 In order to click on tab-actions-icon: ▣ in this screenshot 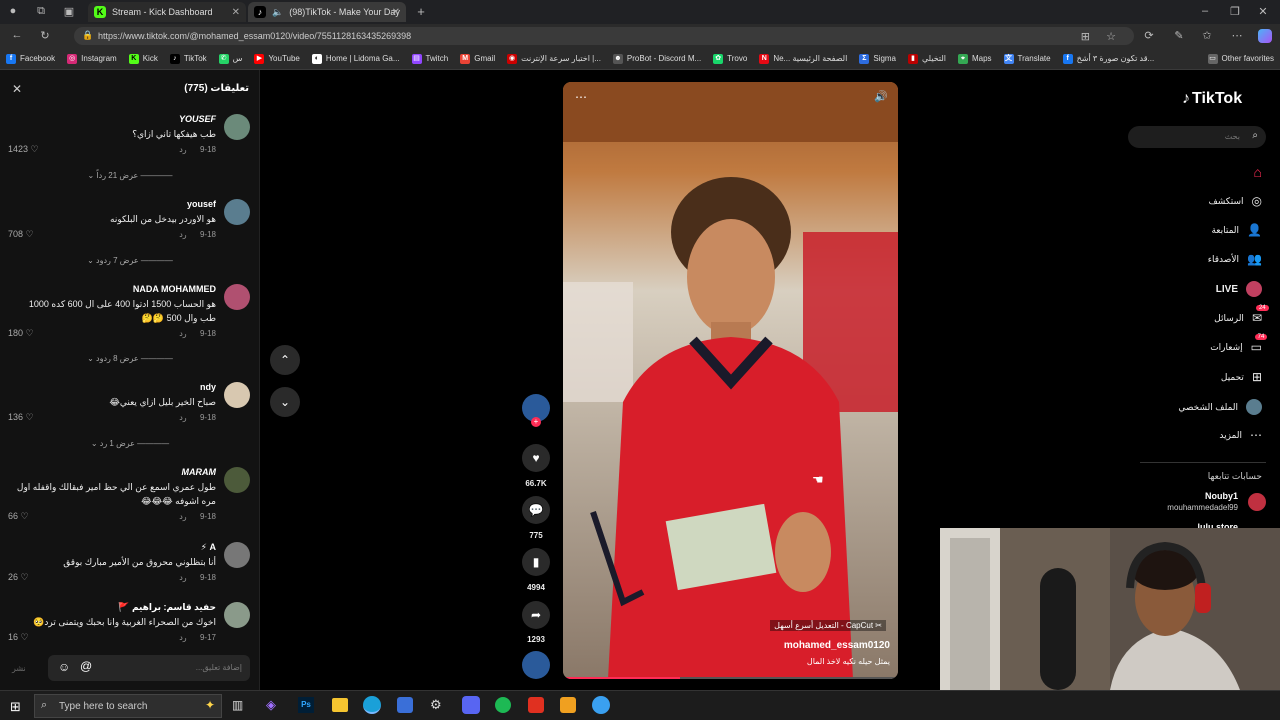, I will do `click(69, 11)`.